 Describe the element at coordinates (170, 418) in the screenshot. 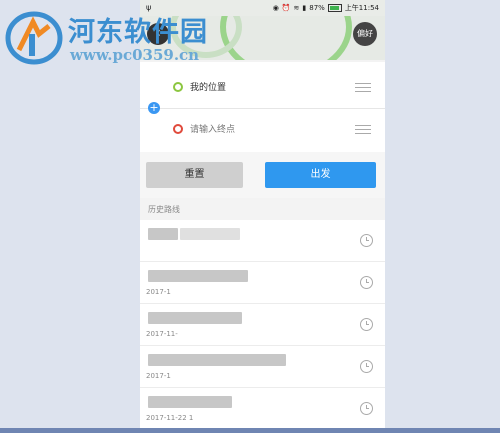

I see `history-date: 2017-11-22 1` at that location.